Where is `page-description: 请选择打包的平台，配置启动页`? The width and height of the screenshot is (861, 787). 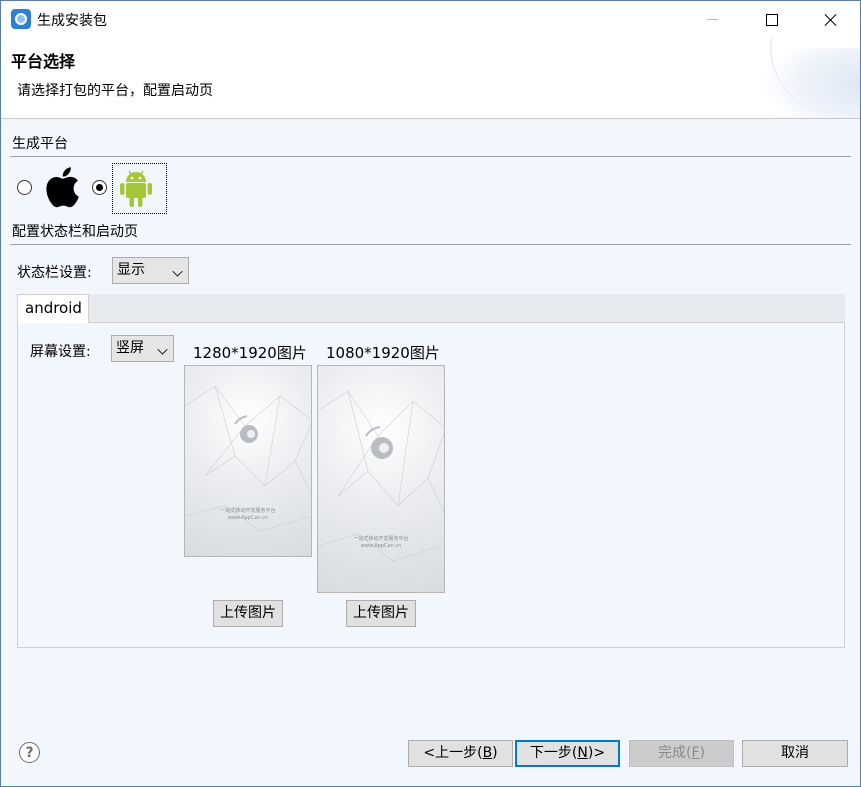
page-description: 请选择打包的平台，配置启动页 is located at coordinates (115, 91).